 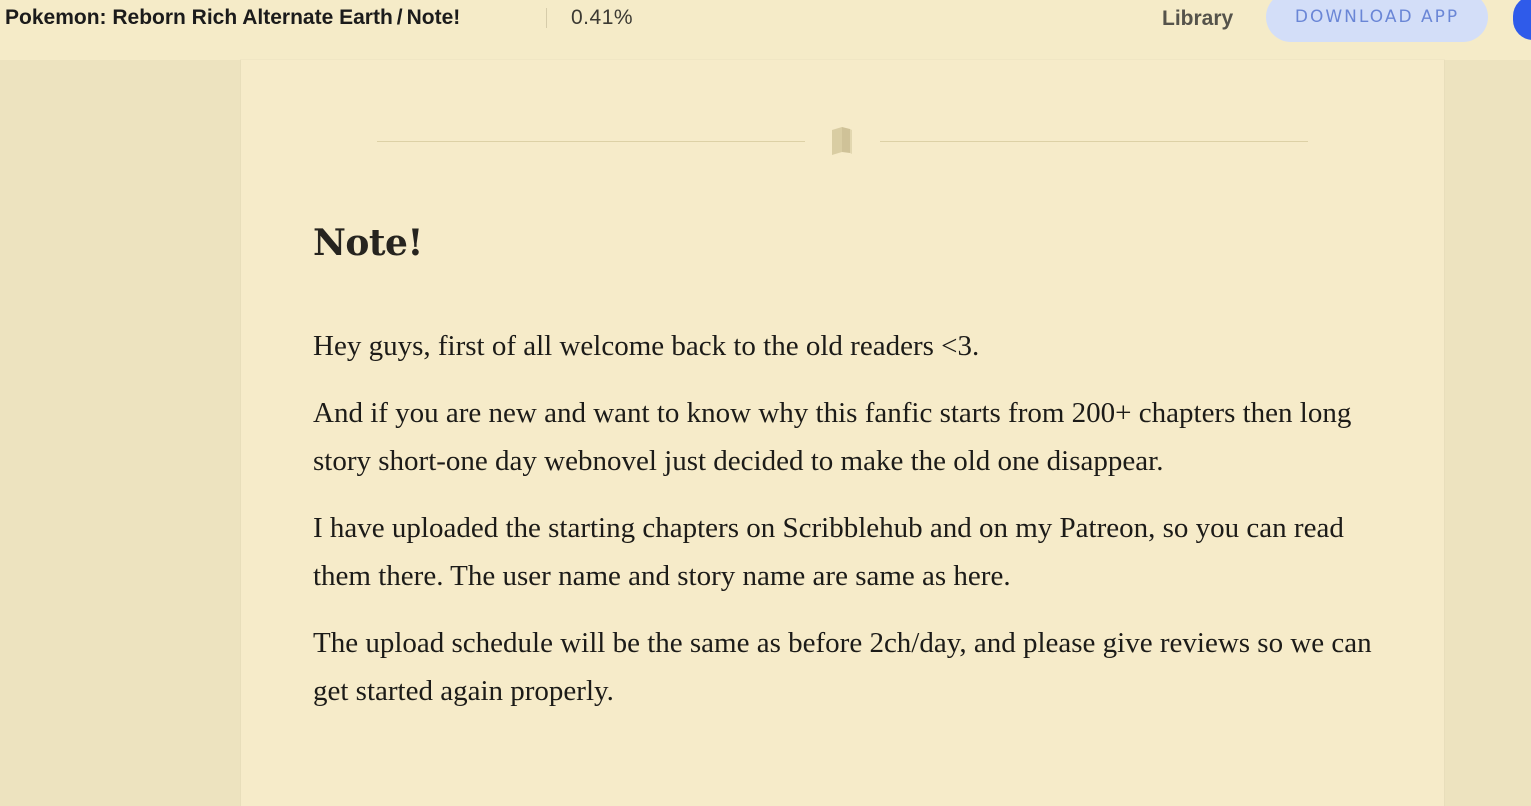 I want to click on download-app-button: DOWNLOAD APP, so click(x=1377, y=21).